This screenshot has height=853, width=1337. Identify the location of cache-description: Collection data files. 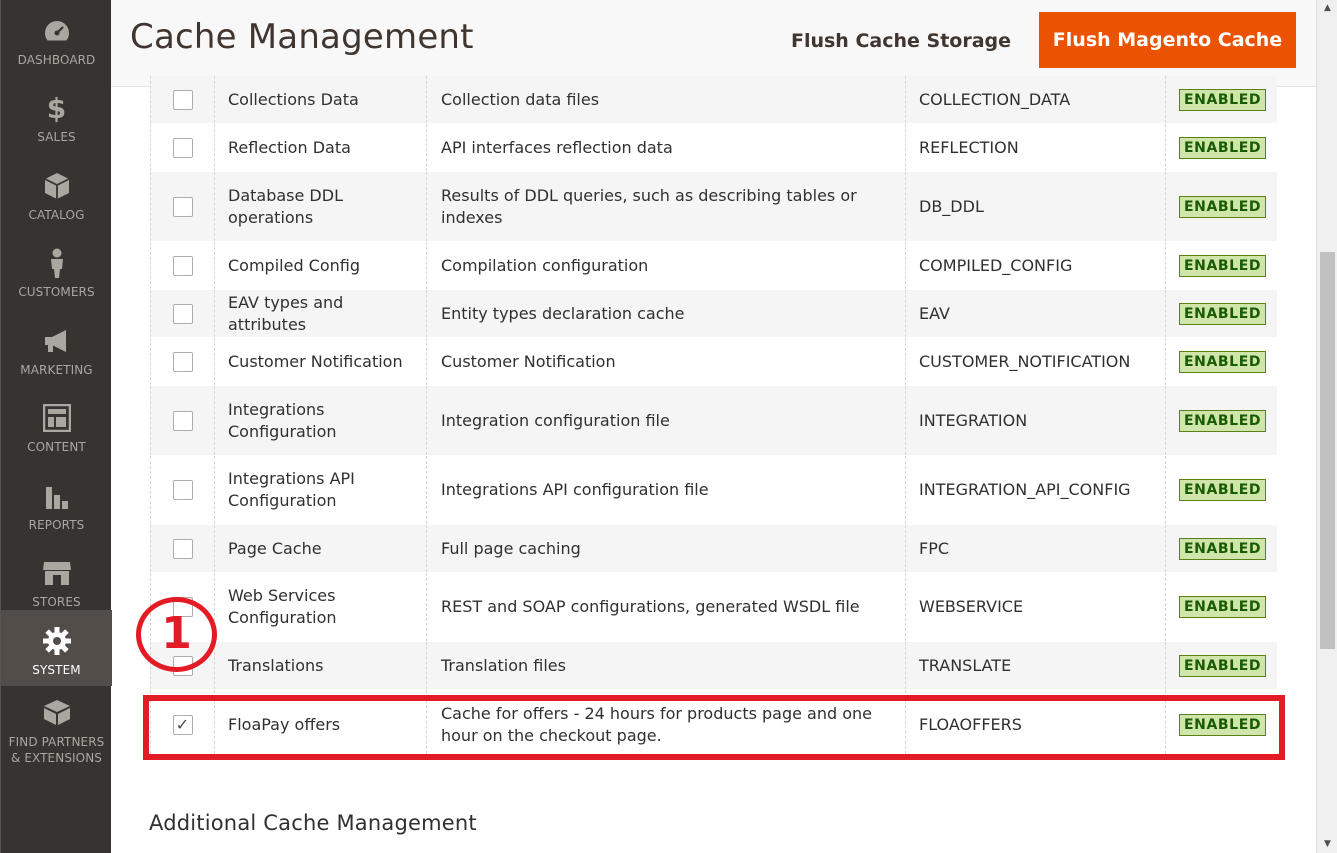
(666, 99).